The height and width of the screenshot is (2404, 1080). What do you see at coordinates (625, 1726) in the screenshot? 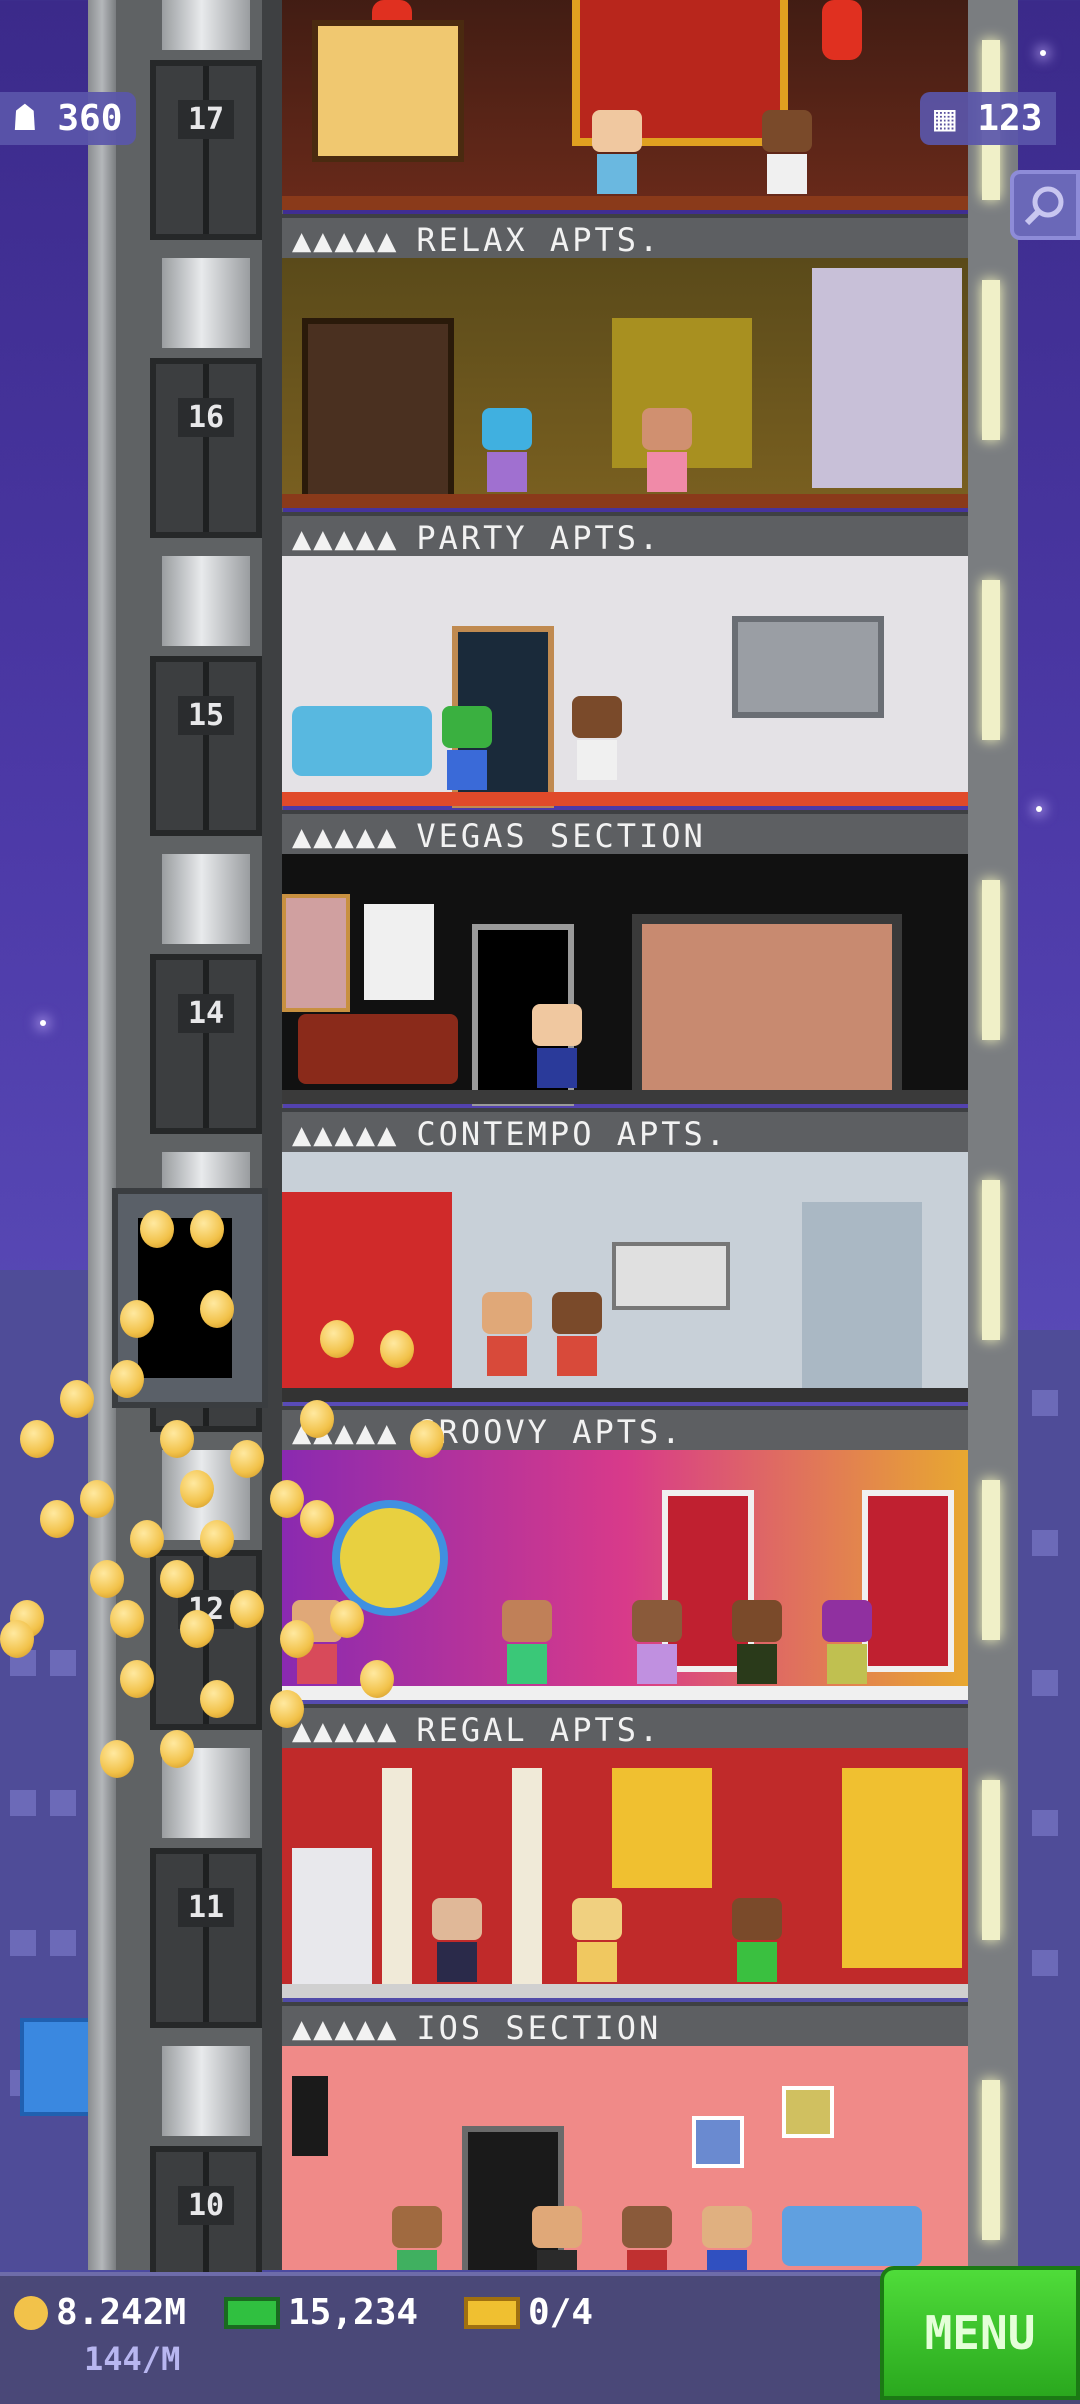
I see `floor-12-label: ▲▲▲▲▲ REGAL APTS.` at bounding box center [625, 1726].